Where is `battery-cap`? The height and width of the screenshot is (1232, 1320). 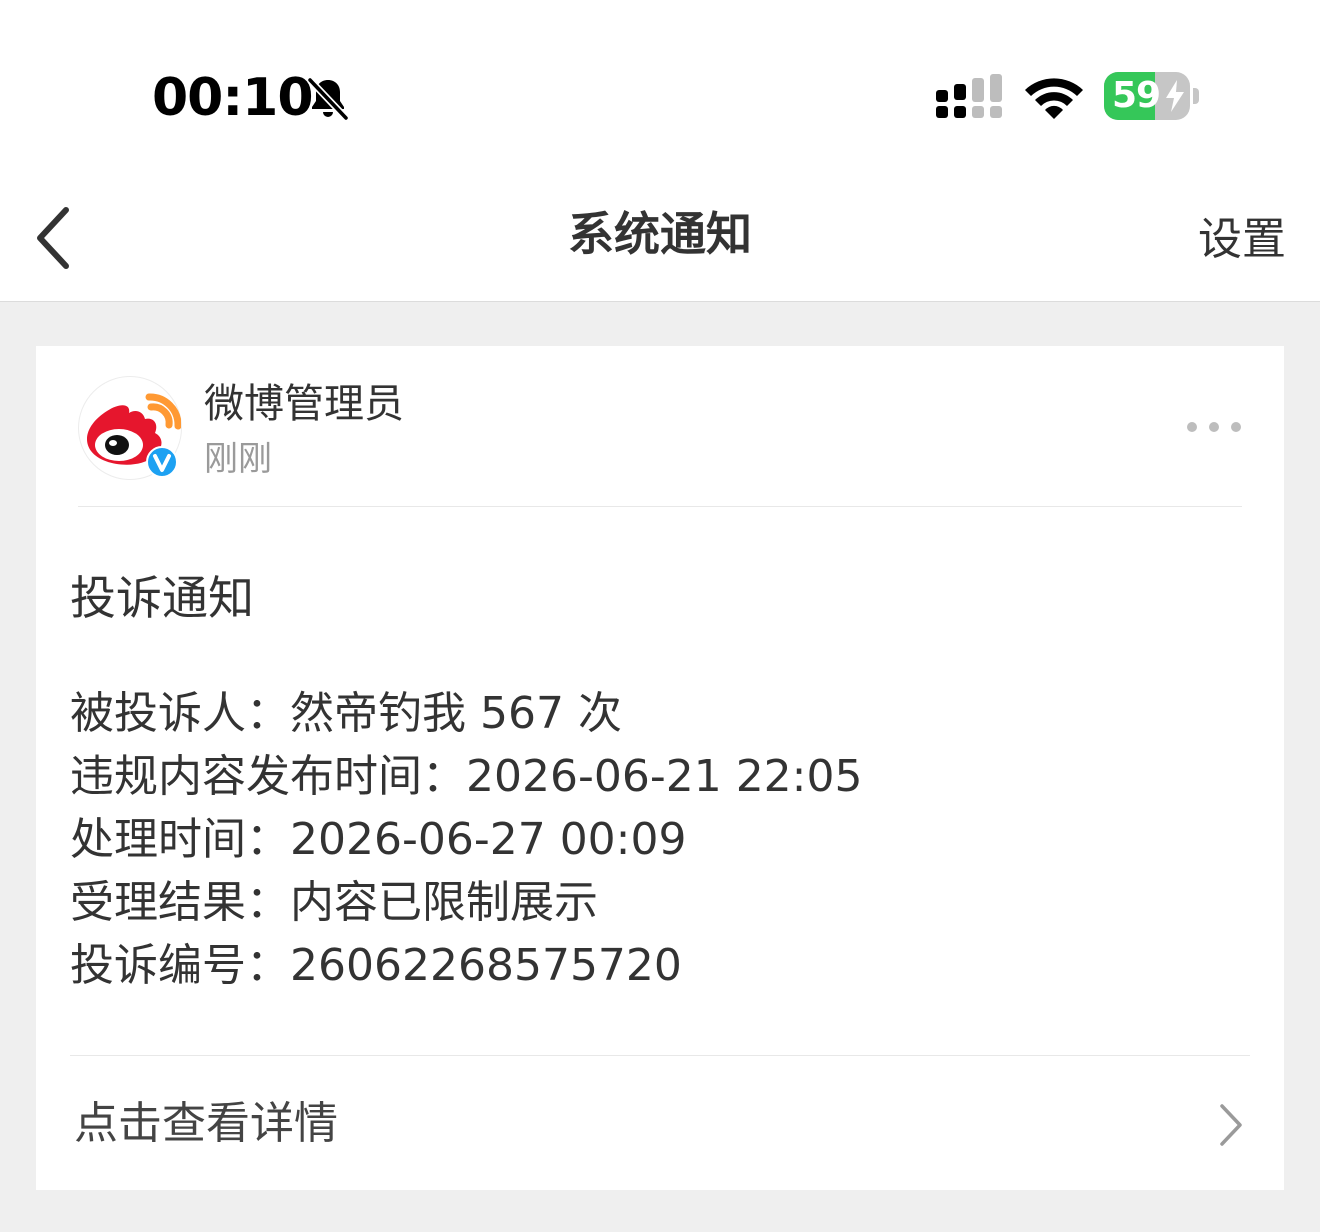 battery-cap is located at coordinates (1196, 96).